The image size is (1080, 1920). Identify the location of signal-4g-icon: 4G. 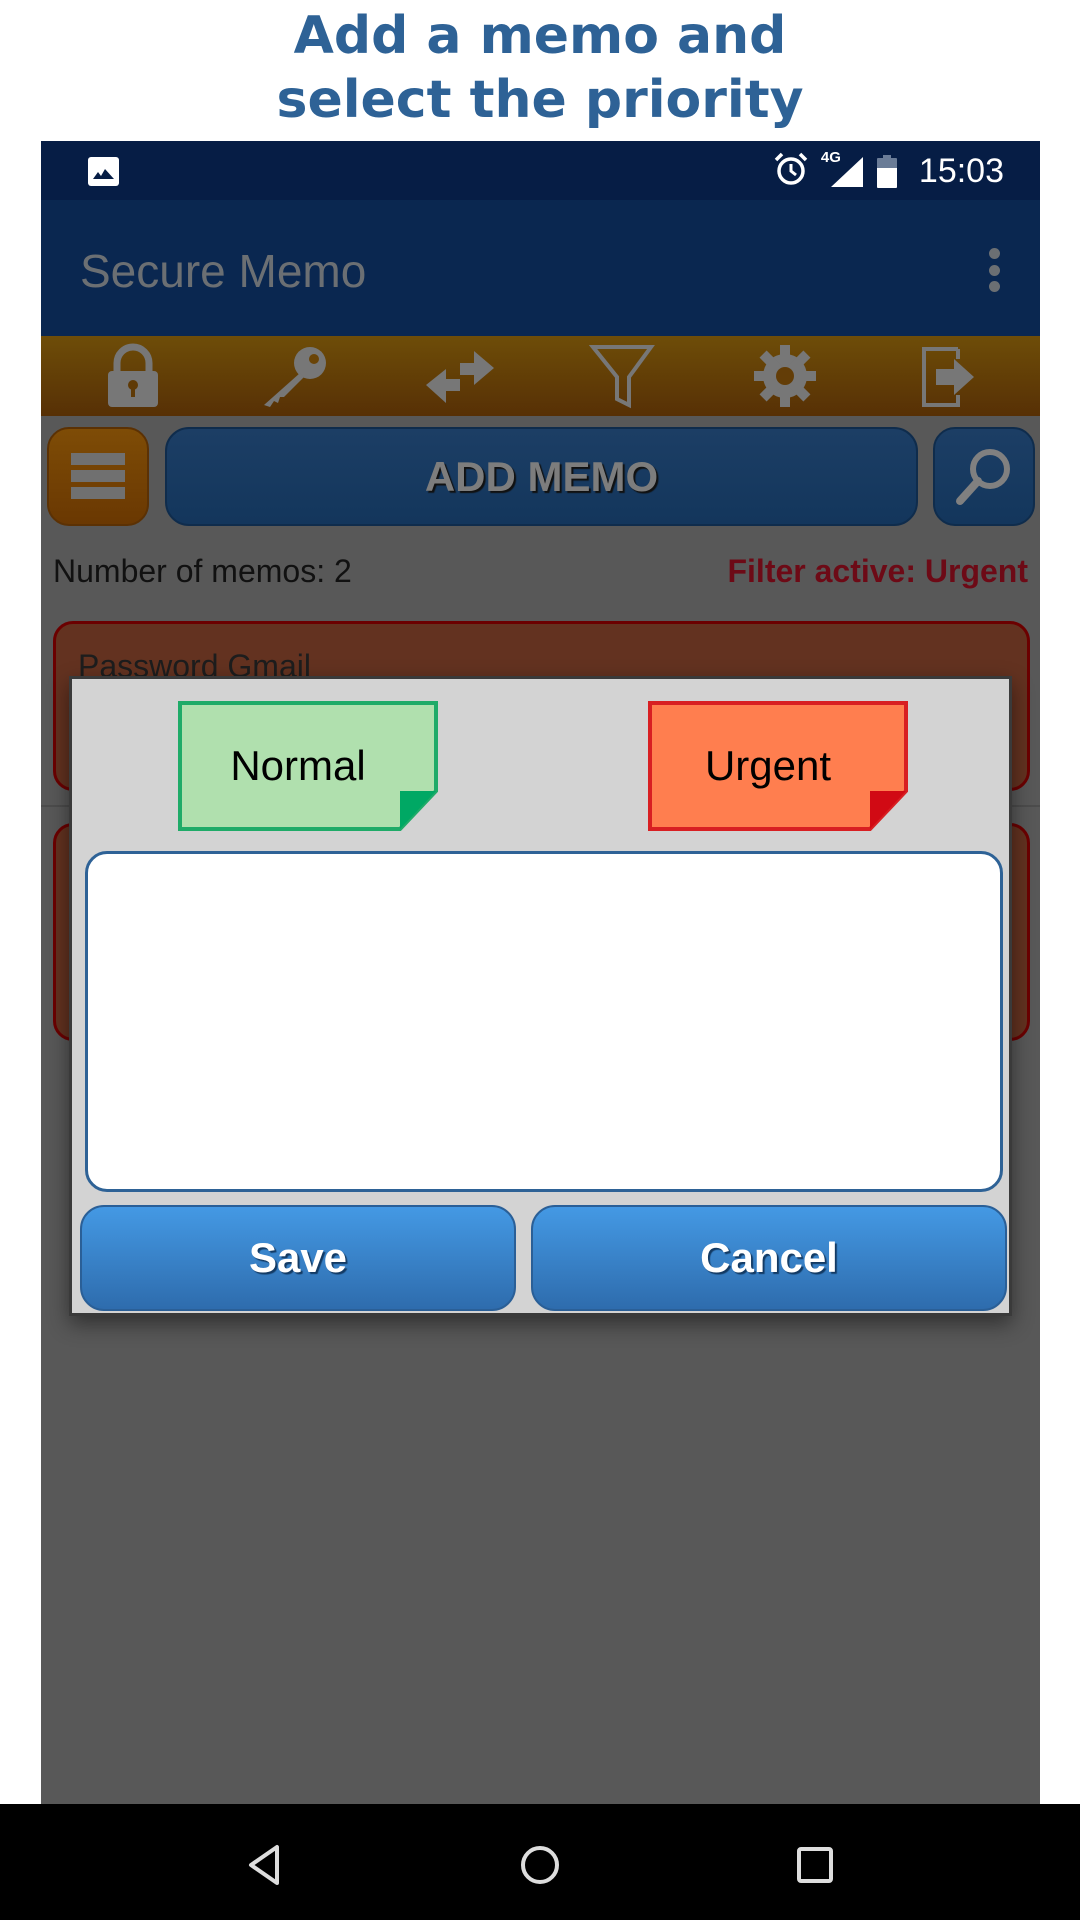
(843, 169).